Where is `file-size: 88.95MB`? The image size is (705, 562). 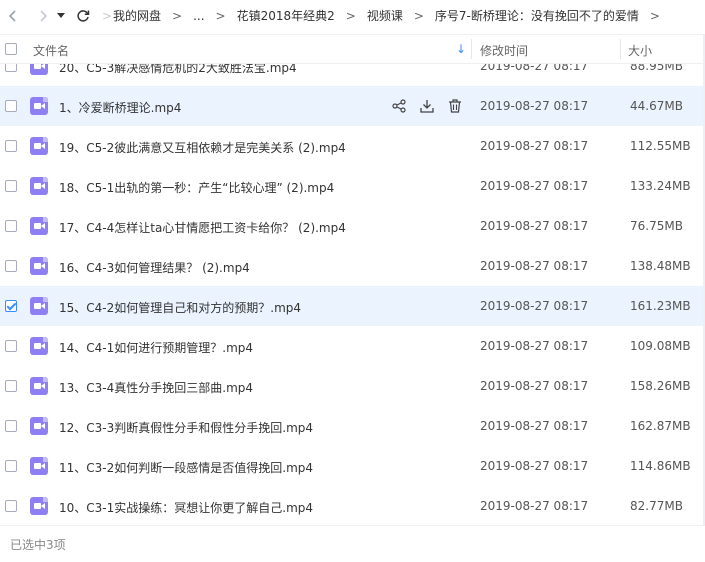
file-size: 88.95MB is located at coordinates (656, 68).